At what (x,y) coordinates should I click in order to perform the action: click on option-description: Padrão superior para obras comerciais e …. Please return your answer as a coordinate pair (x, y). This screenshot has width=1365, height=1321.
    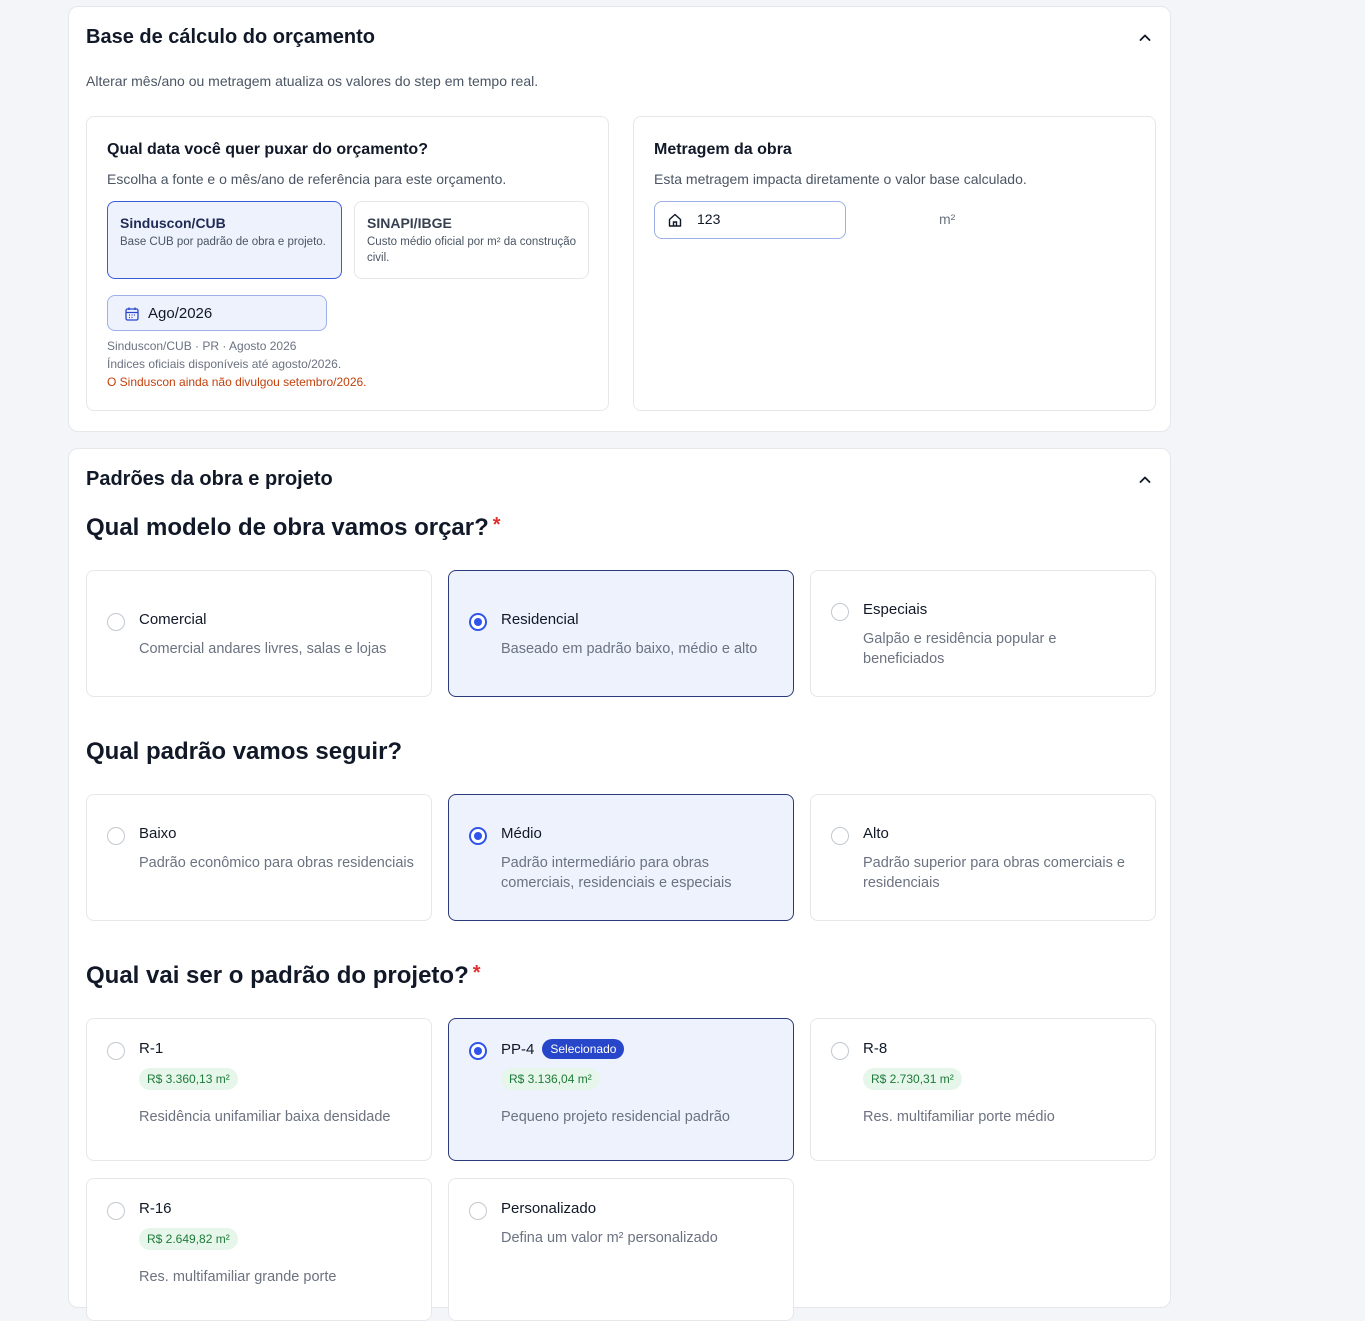
    Looking at the image, I should click on (994, 873).